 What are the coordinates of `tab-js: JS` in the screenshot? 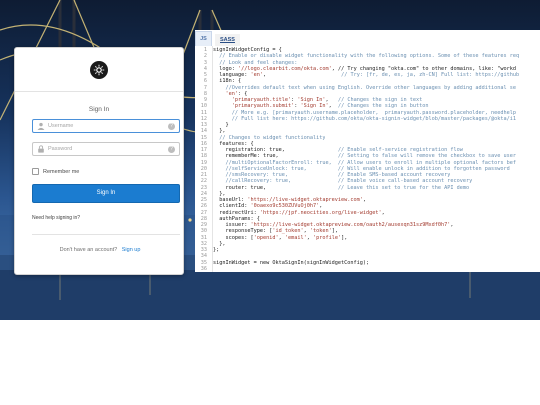 It's located at (203, 38).